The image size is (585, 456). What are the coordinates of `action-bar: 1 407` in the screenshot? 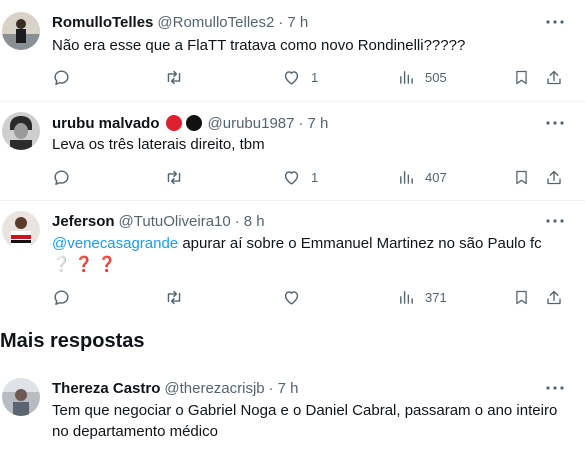 It's located at (292, 177).